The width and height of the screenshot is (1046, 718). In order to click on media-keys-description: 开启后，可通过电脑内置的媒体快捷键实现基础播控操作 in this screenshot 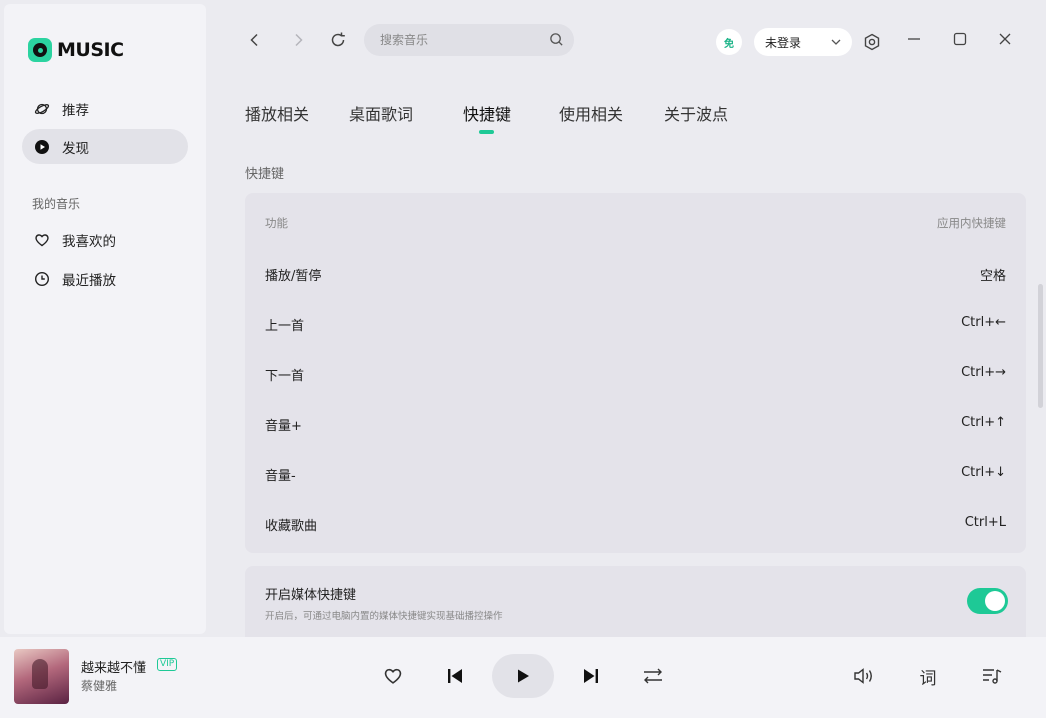, I will do `click(384, 616)`.